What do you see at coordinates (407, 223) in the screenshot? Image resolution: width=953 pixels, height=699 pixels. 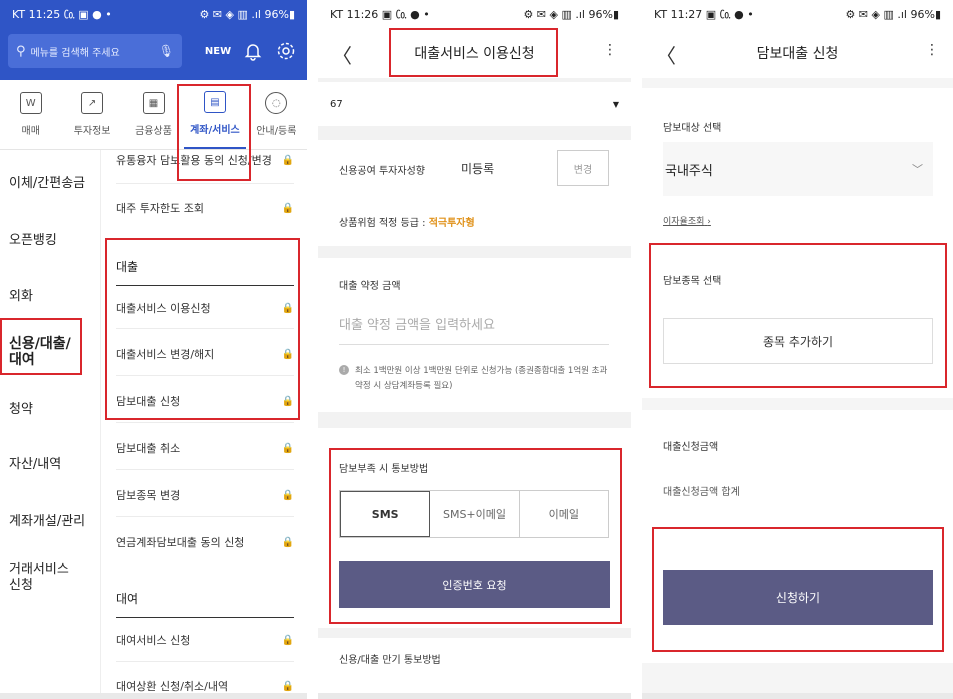 I see `risk-grade: 상품위험 적정 등급 : 적극투자형` at bounding box center [407, 223].